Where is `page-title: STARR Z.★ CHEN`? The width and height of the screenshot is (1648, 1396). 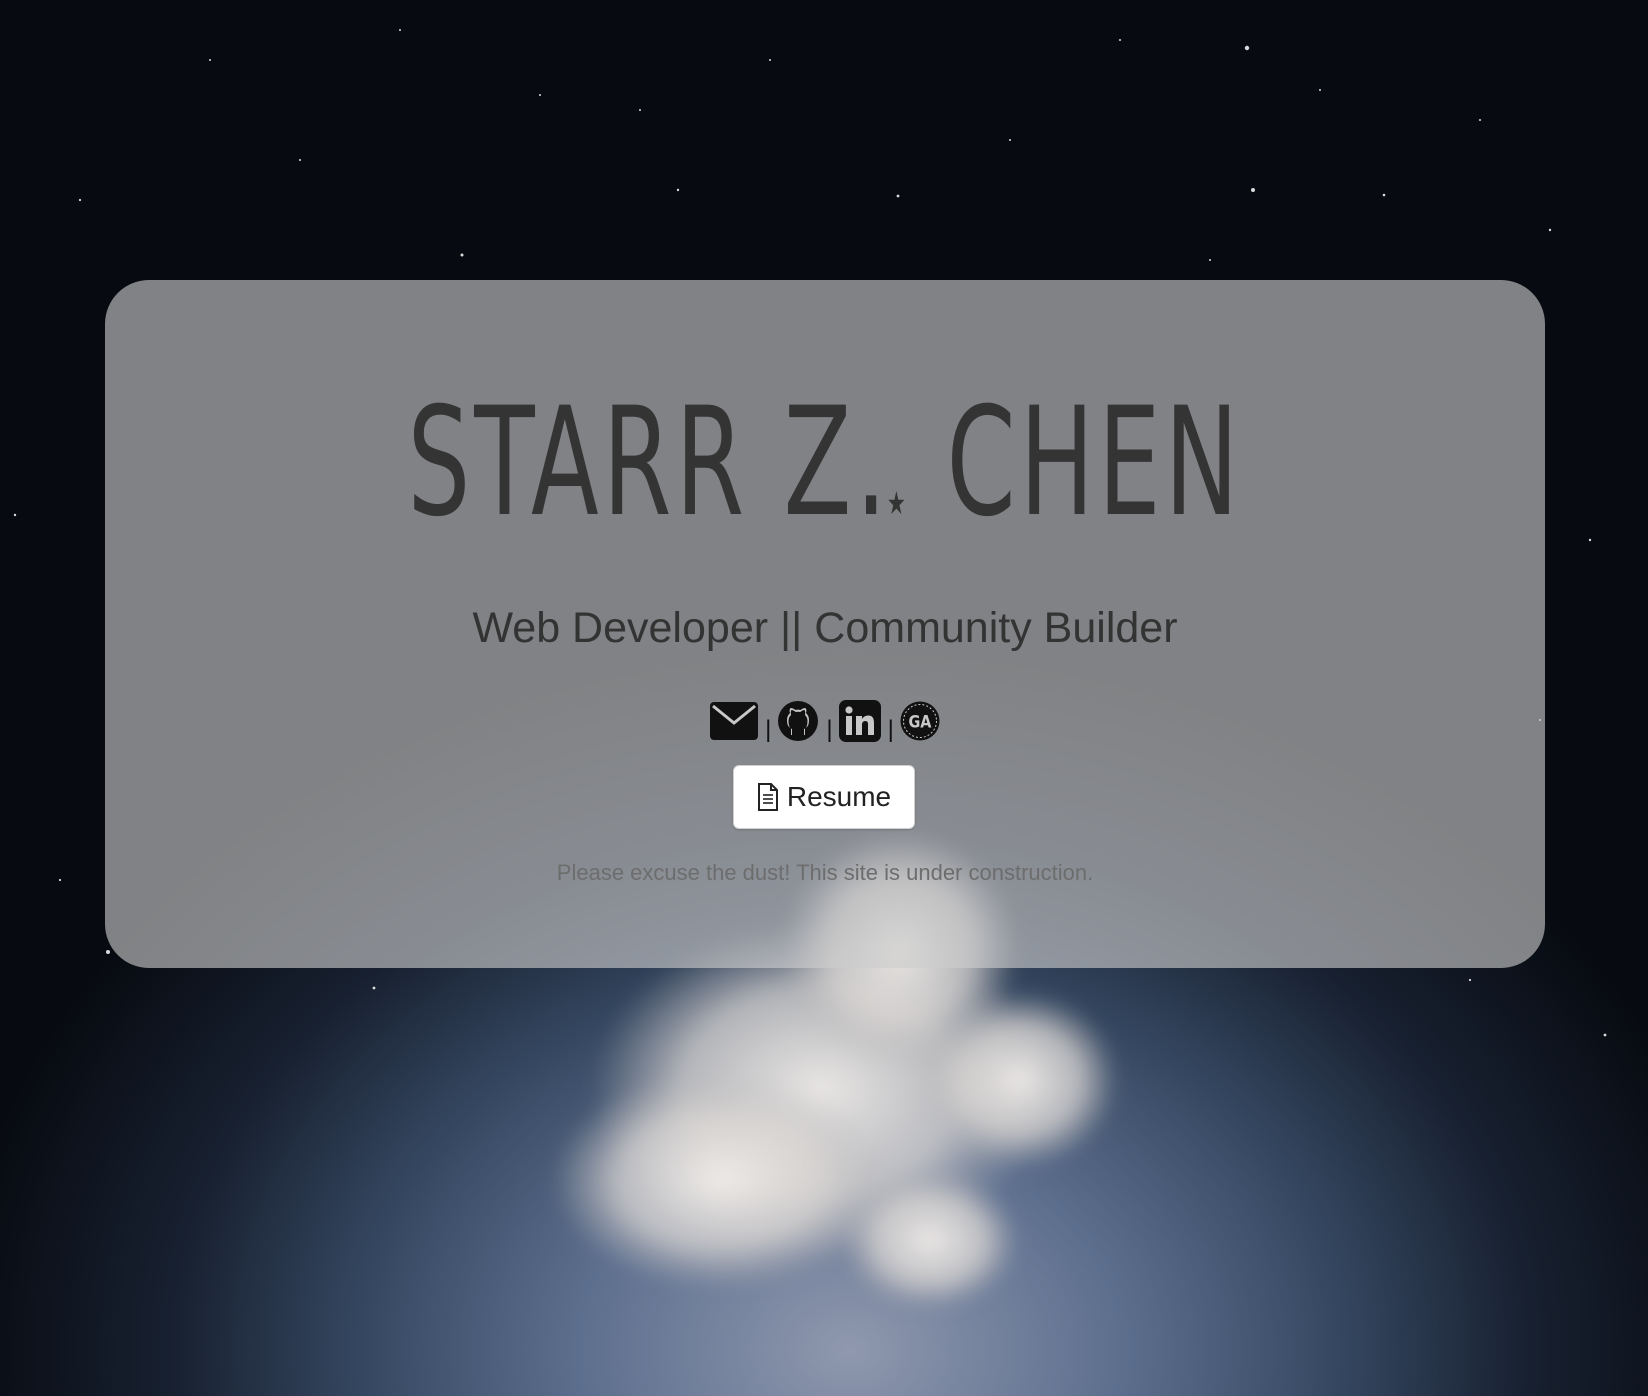
page-title: STARR Z.★ CHEN is located at coordinates (825, 463).